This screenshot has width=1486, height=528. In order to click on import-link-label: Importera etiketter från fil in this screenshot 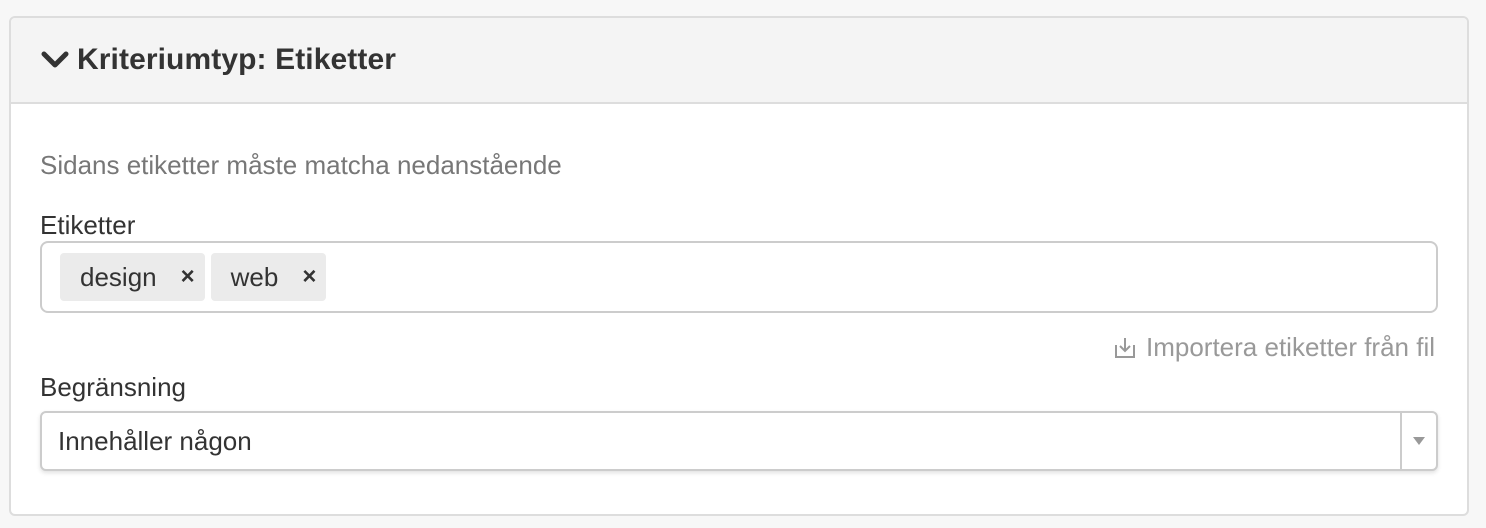, I will do `click(1290, 347)`.